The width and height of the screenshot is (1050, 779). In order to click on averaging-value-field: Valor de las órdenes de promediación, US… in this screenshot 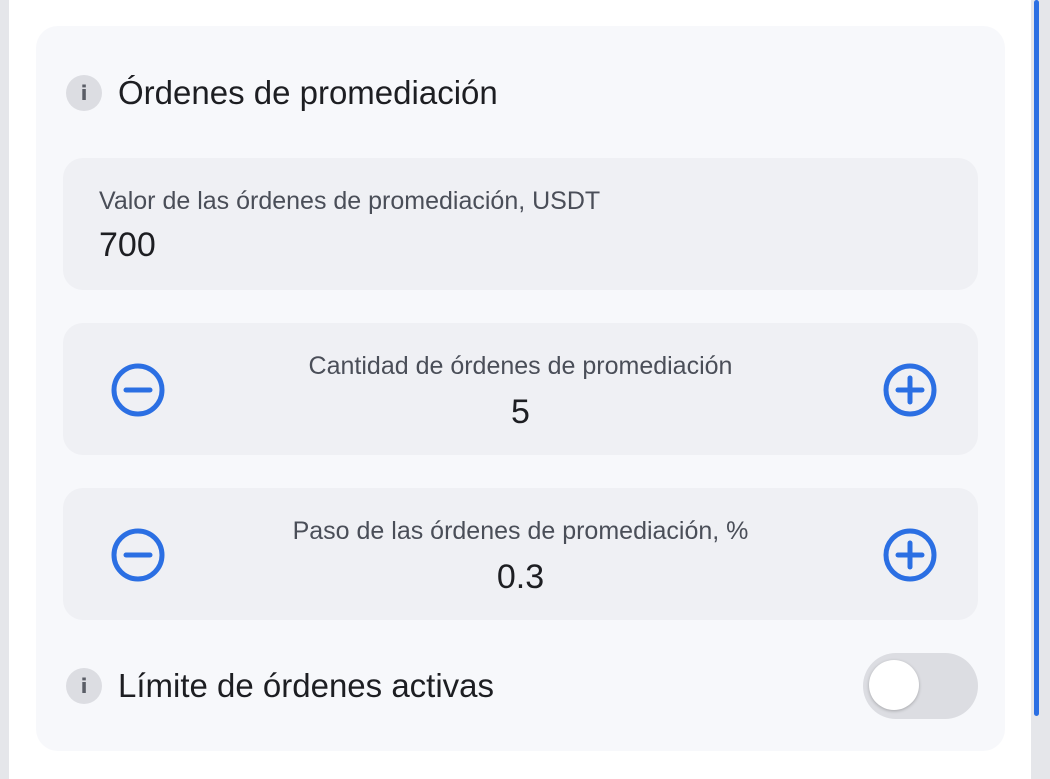, I will do `click(520, 224)`.